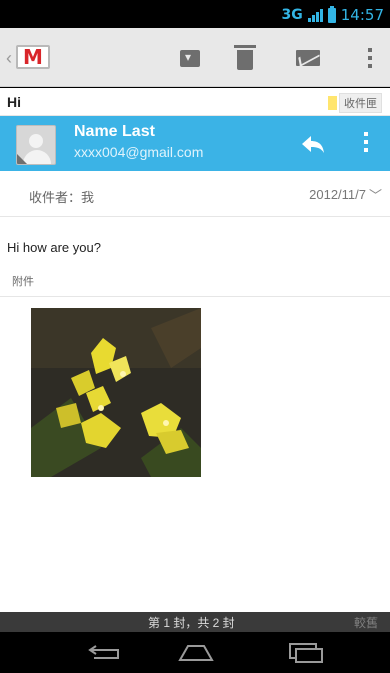 The width and height of the screenshot is (390, 673). I want to click on label-chip: 收件匣, so click(355, 103).